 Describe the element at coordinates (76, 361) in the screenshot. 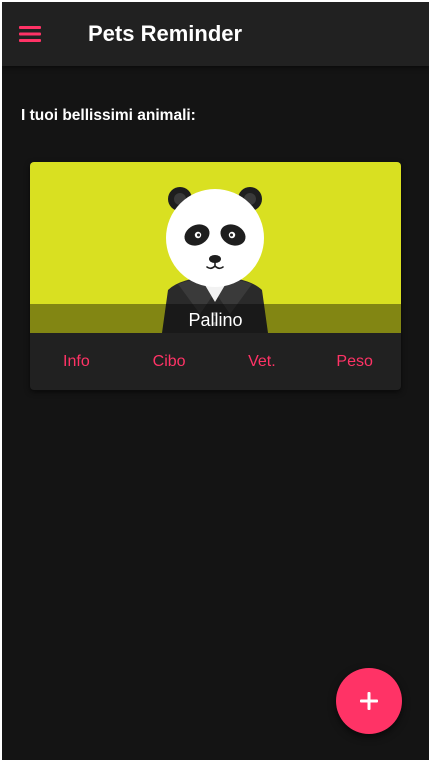

I see `info-button: Info` at that location.